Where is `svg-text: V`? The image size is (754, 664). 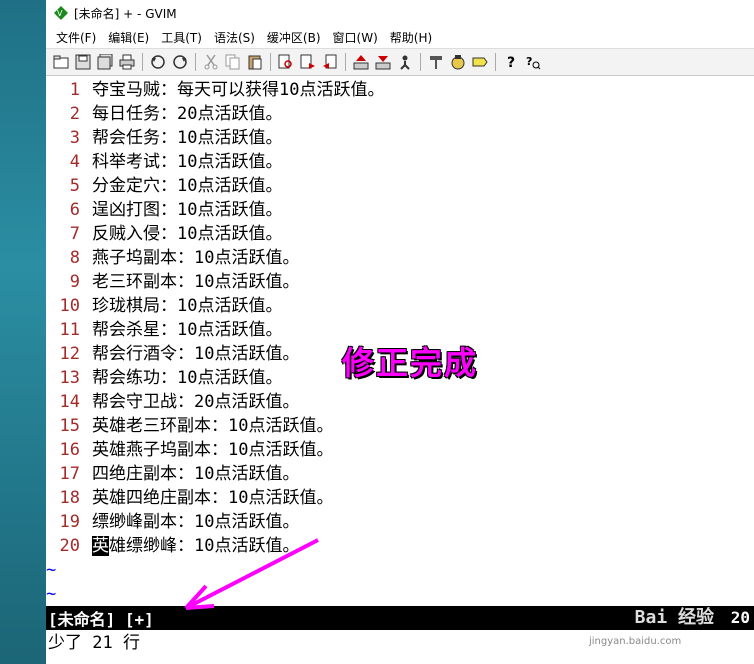
svg-text: V is located at coordinates (60, 13).